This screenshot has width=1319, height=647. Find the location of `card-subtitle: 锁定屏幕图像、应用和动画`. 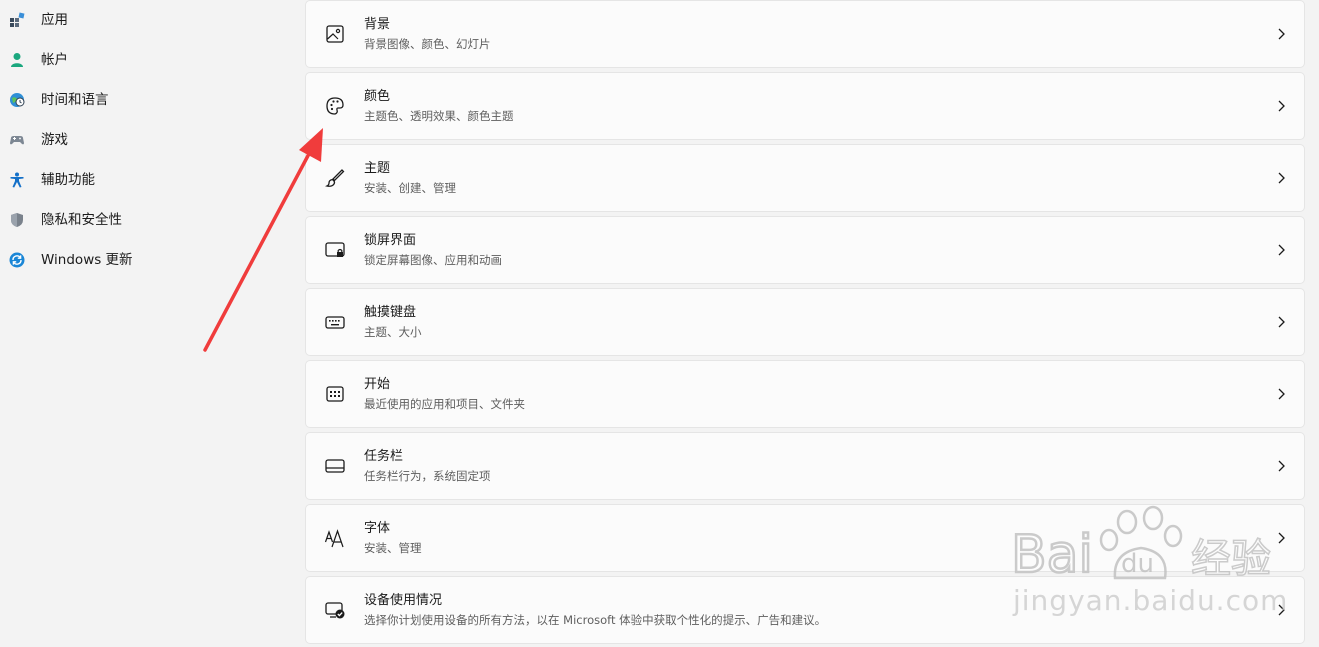

card-subtitle: 锁定屏幕图像、应用和动画 is located at coordinates (433, 260).